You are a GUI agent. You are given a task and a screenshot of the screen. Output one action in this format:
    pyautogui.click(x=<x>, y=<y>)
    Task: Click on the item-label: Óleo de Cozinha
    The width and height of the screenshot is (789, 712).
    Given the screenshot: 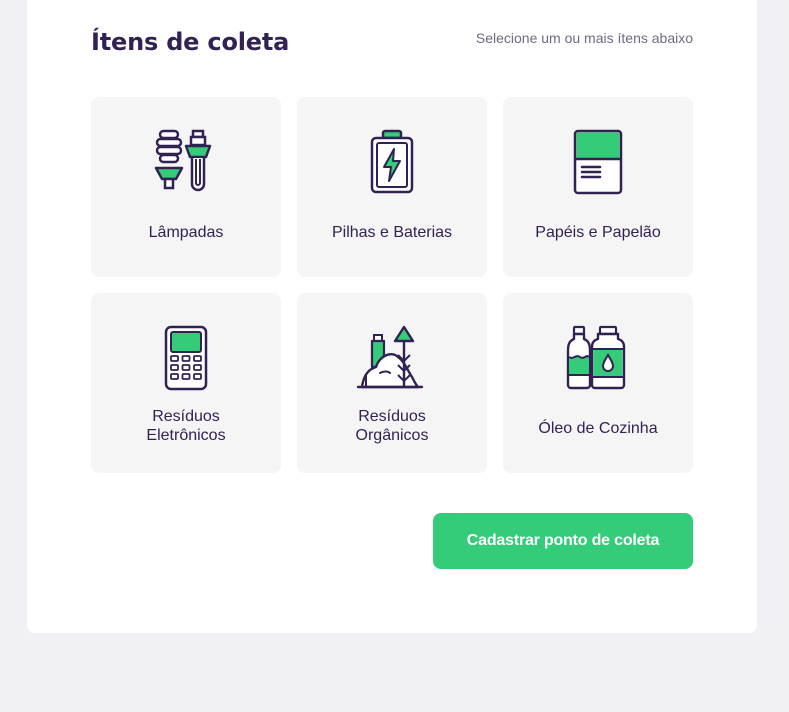 What is the action you would take?
    pyautogui.click(x=598, y=428)
    